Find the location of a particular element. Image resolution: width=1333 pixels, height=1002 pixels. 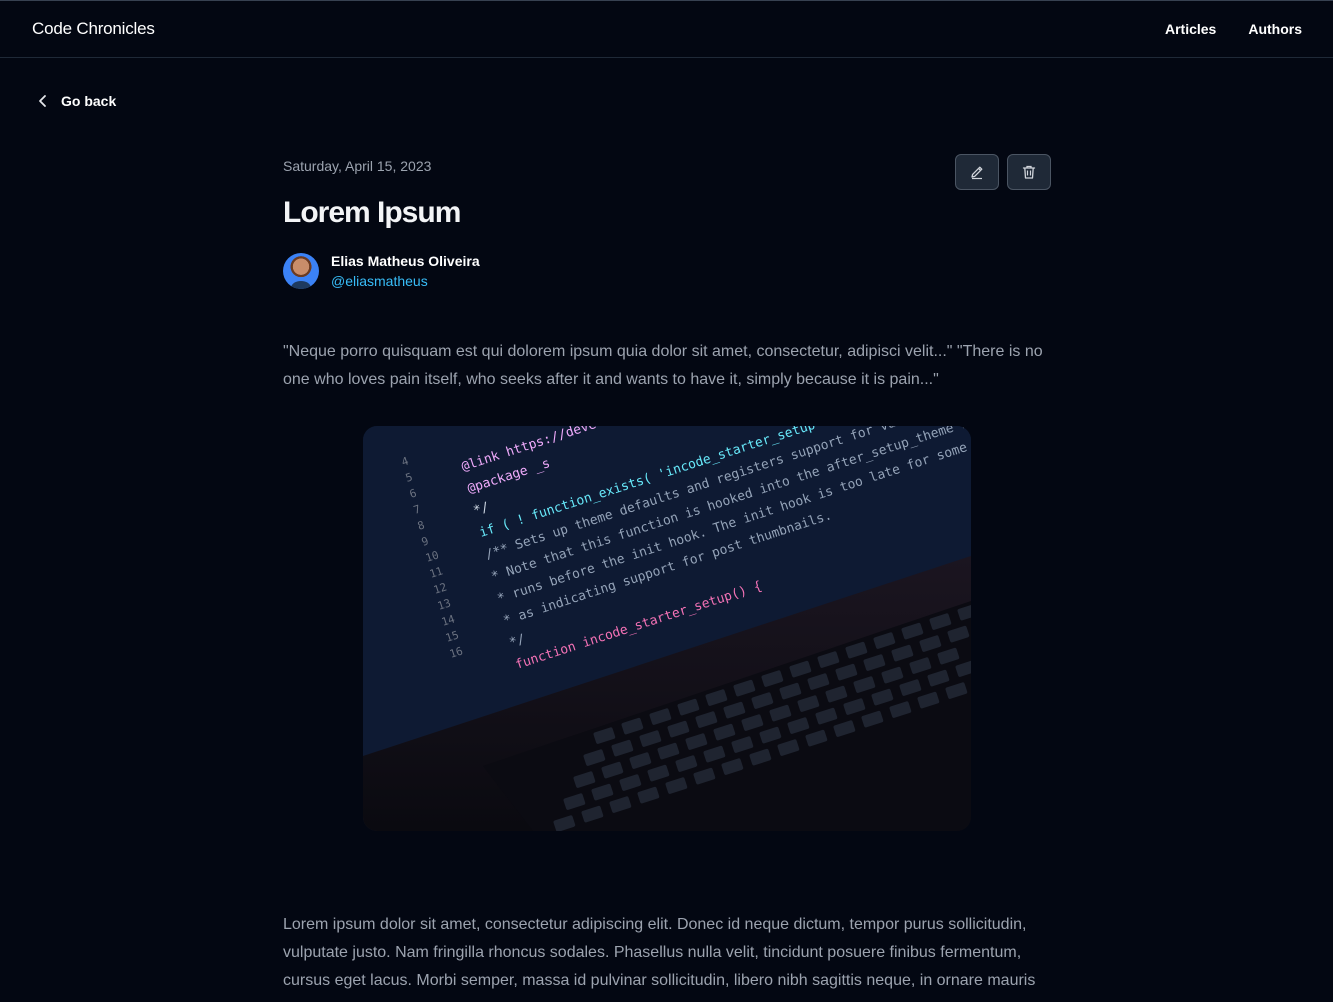

trash-icon is located at coordinates (1029, 172).